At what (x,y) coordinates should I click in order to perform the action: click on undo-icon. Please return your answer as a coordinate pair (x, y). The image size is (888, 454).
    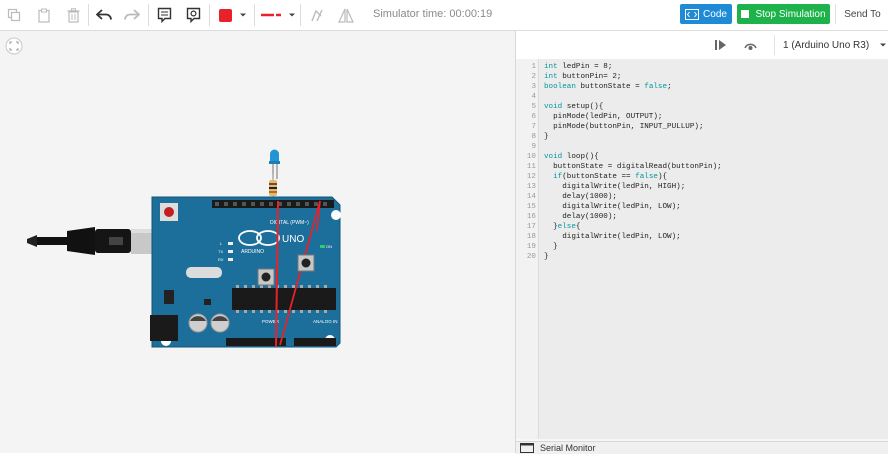
    Looking at the image, I should click on (104, 15).